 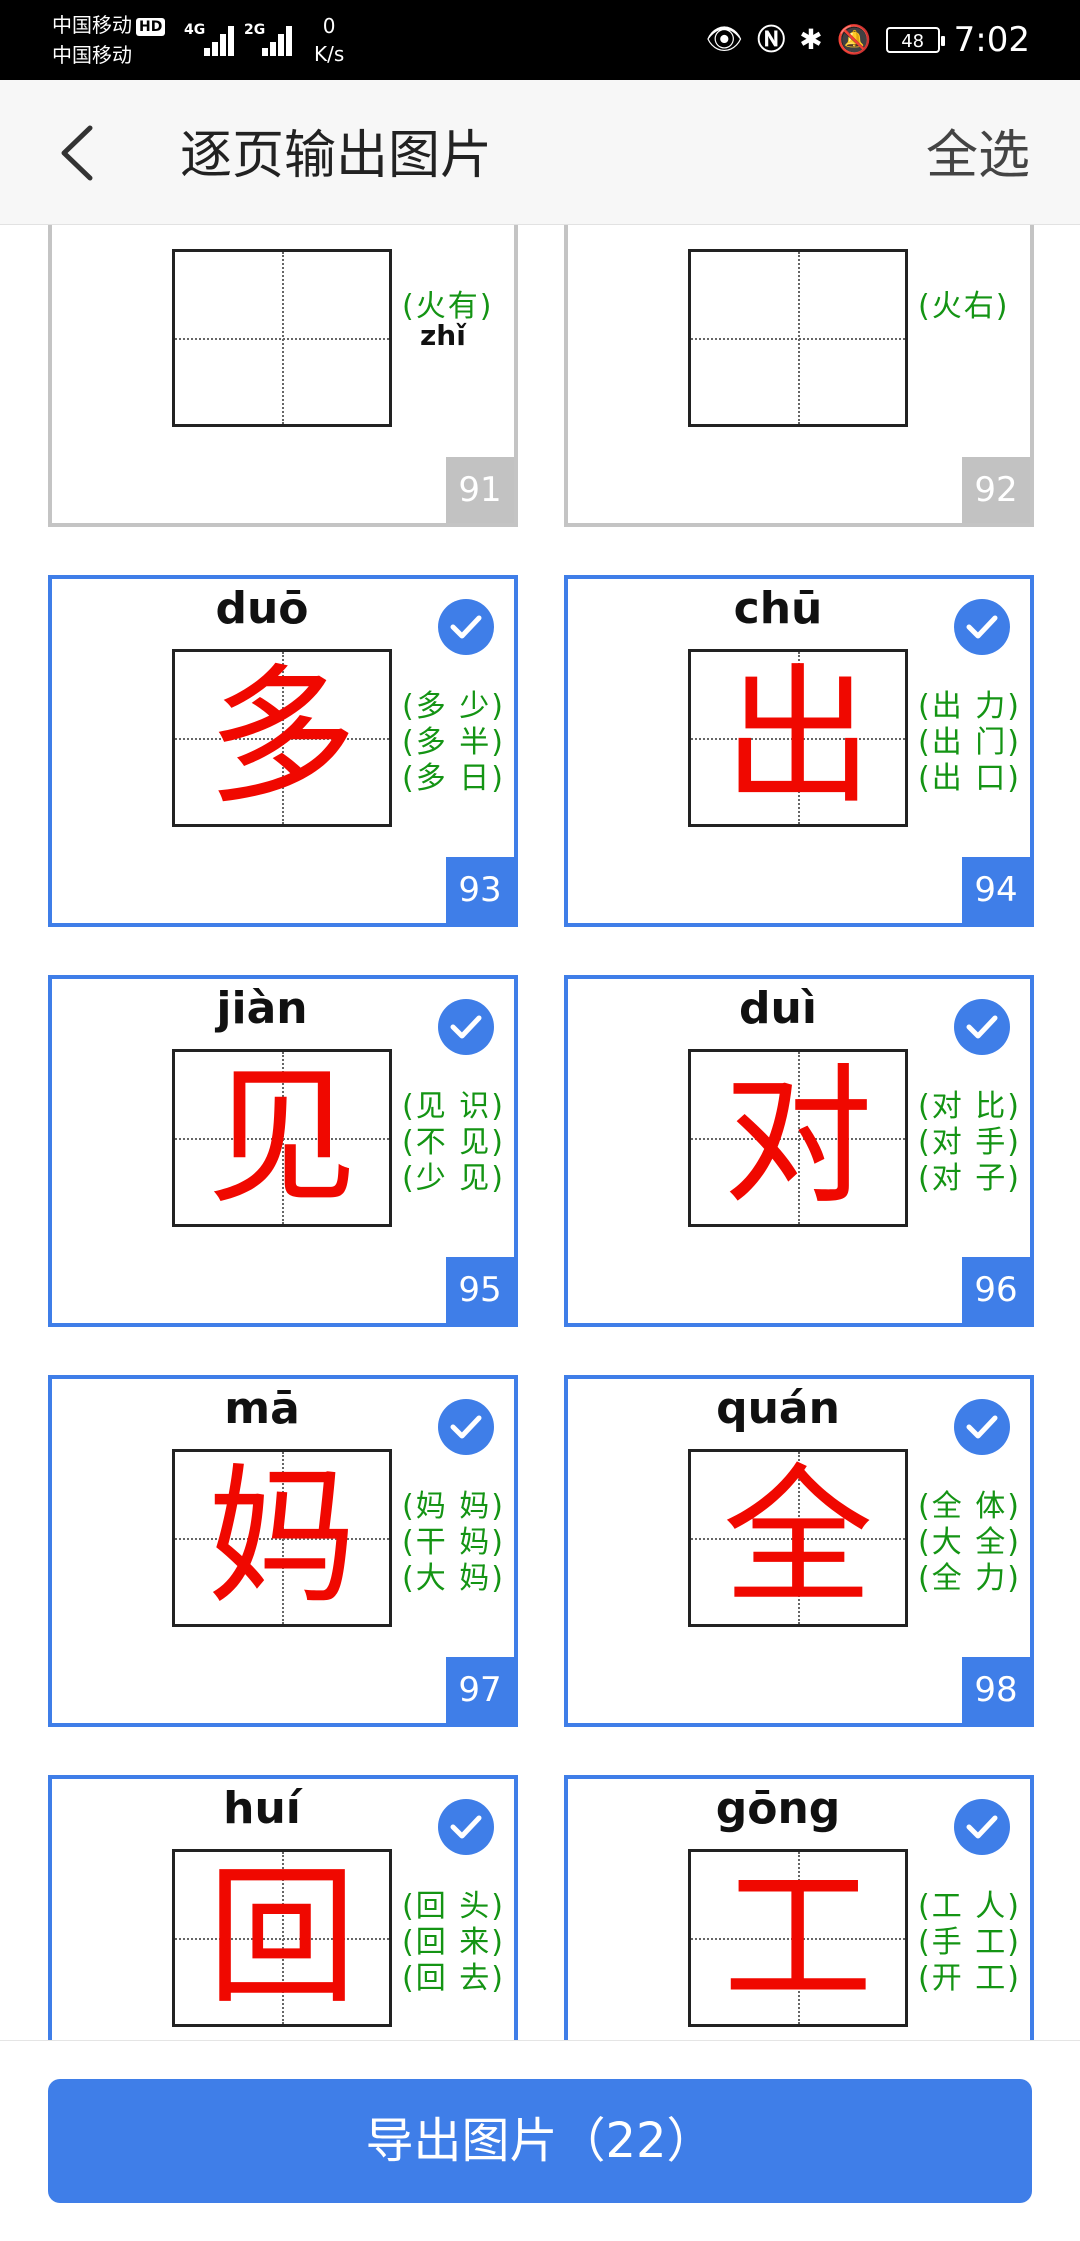 What do you see at coordinates (453, 1578) in the screenshot?
I see `word-item: (大 妈)` at bounding box center [453, 1578].